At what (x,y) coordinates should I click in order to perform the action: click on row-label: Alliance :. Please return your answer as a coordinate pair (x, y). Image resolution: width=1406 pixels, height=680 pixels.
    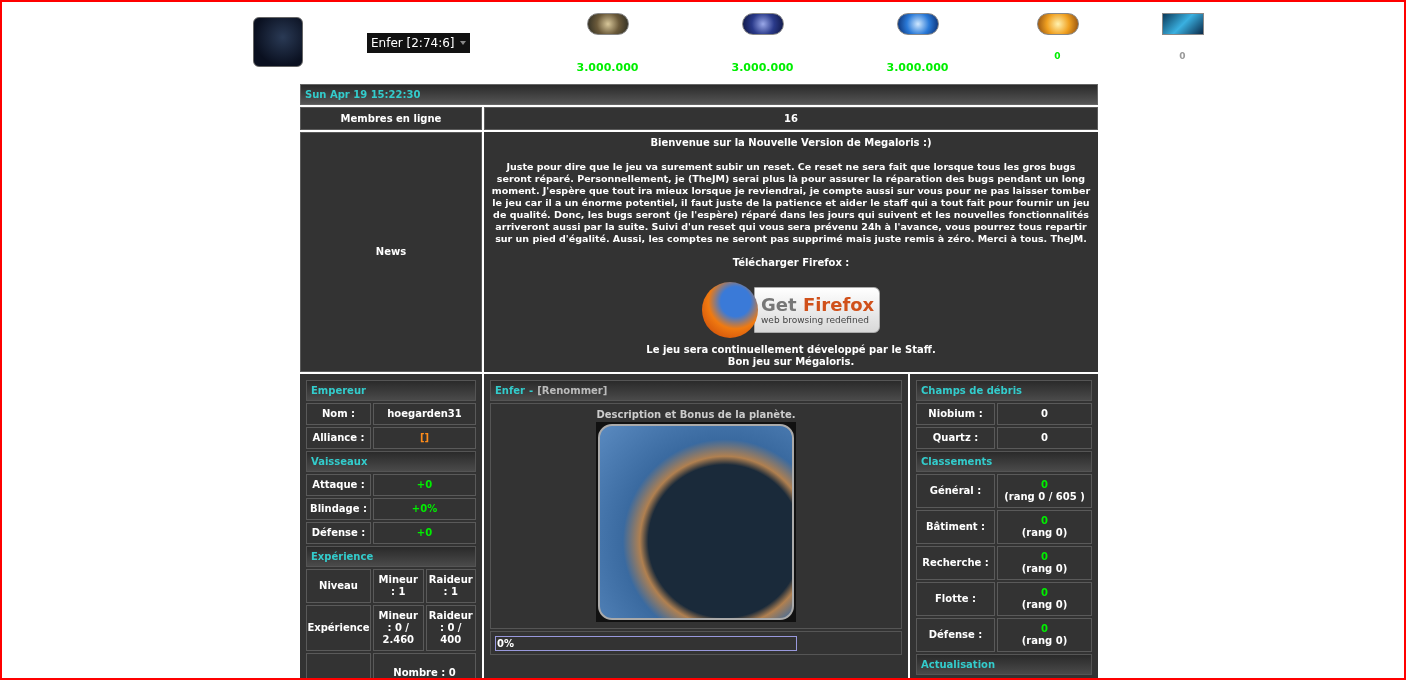
    Looking at the image, I should click on (338, 438).